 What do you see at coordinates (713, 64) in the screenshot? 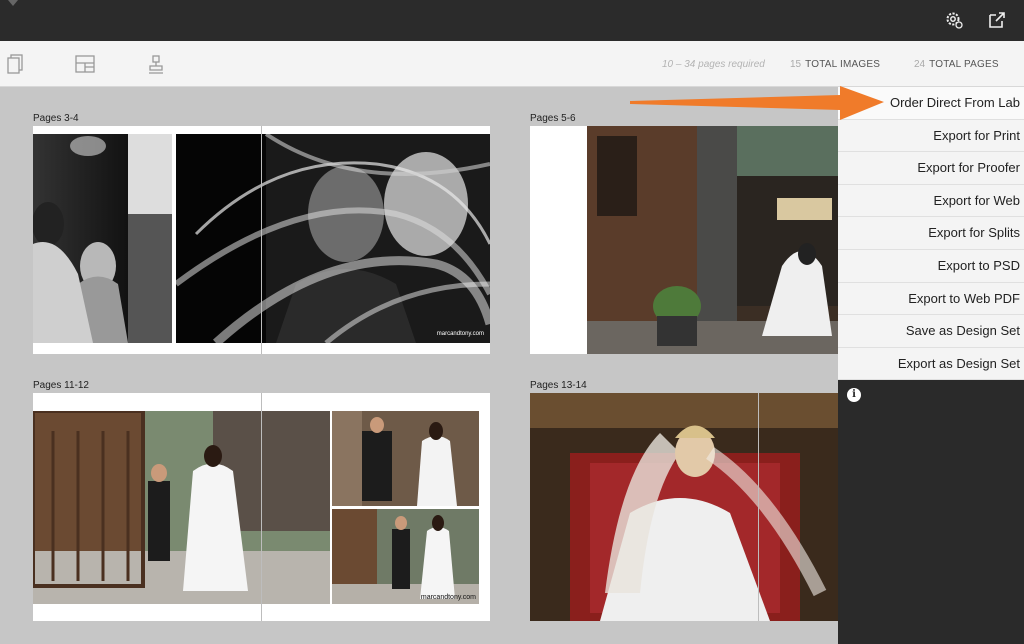
I see `pages-required-text: 10 – 34 pages required` at bounding box center [713, 64].